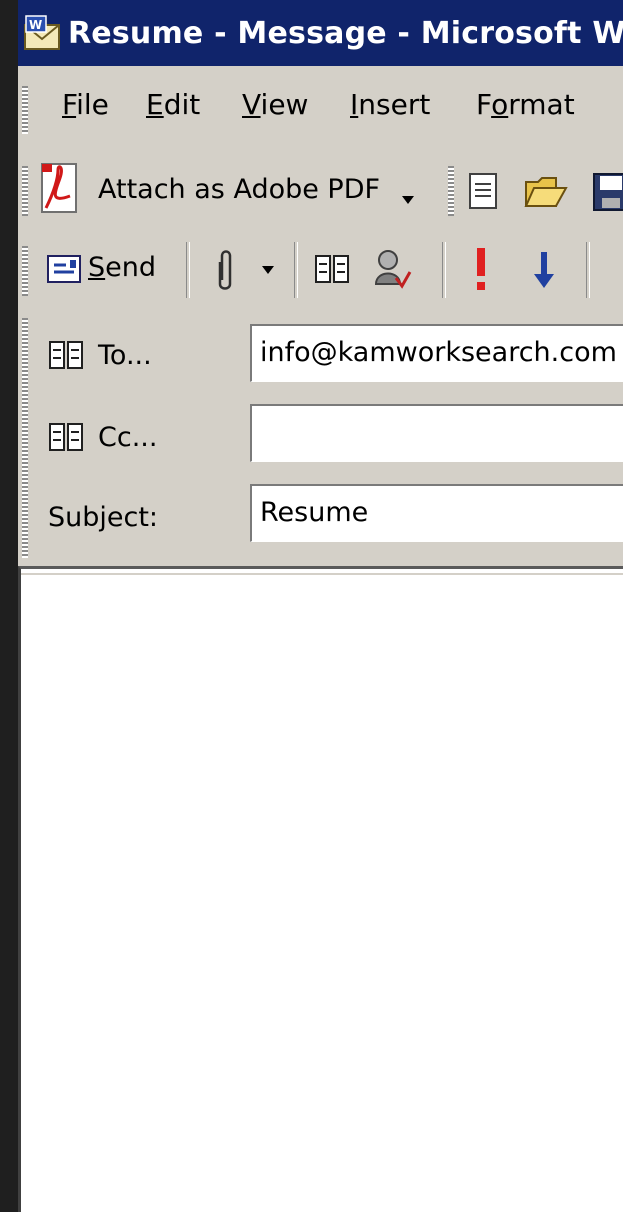  What do you see at coordinates (392, 269) in the screenshot?
I see `check-names-icon` at bounding box center [392, 269].